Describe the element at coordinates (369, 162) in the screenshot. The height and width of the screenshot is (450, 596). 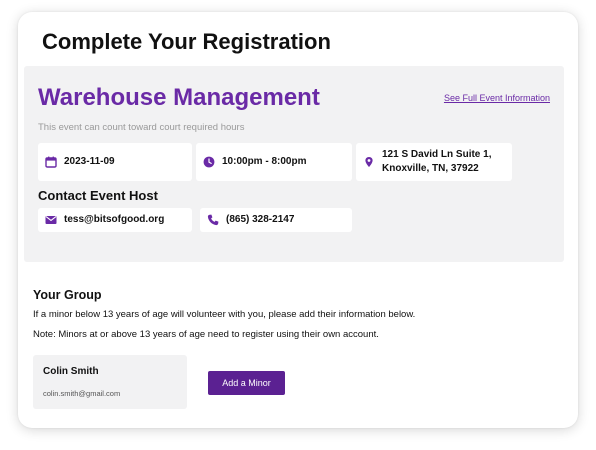
I see `map-pin-icon` at that location.